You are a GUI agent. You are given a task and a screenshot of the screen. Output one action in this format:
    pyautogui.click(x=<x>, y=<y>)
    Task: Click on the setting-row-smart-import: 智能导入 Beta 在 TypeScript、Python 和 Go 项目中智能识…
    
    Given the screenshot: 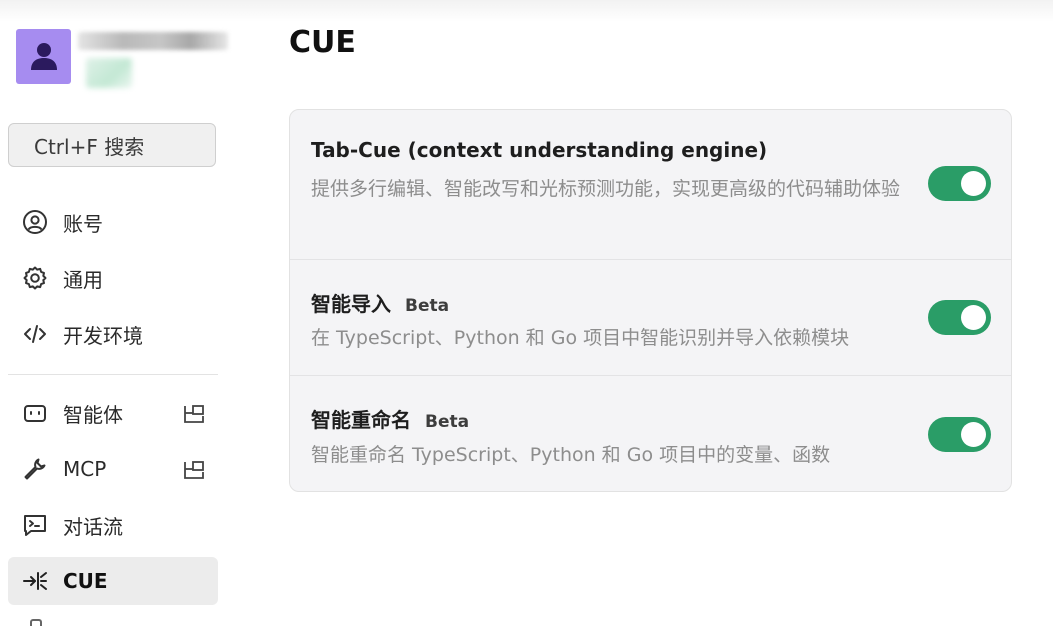 What is the action you would take?
    pyautogui.click(x=650, y=317)
    